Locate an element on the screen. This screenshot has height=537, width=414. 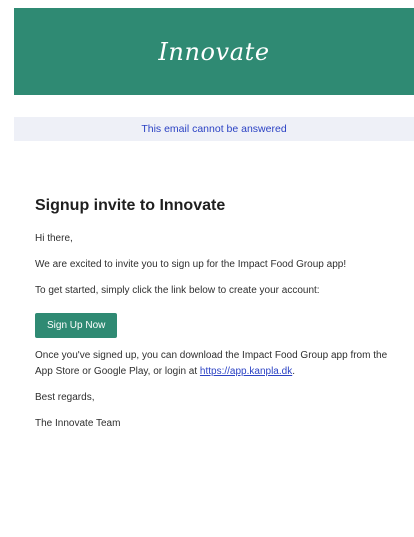
email-title: Signup invite to Innovate is located at coordinates (130, 205).